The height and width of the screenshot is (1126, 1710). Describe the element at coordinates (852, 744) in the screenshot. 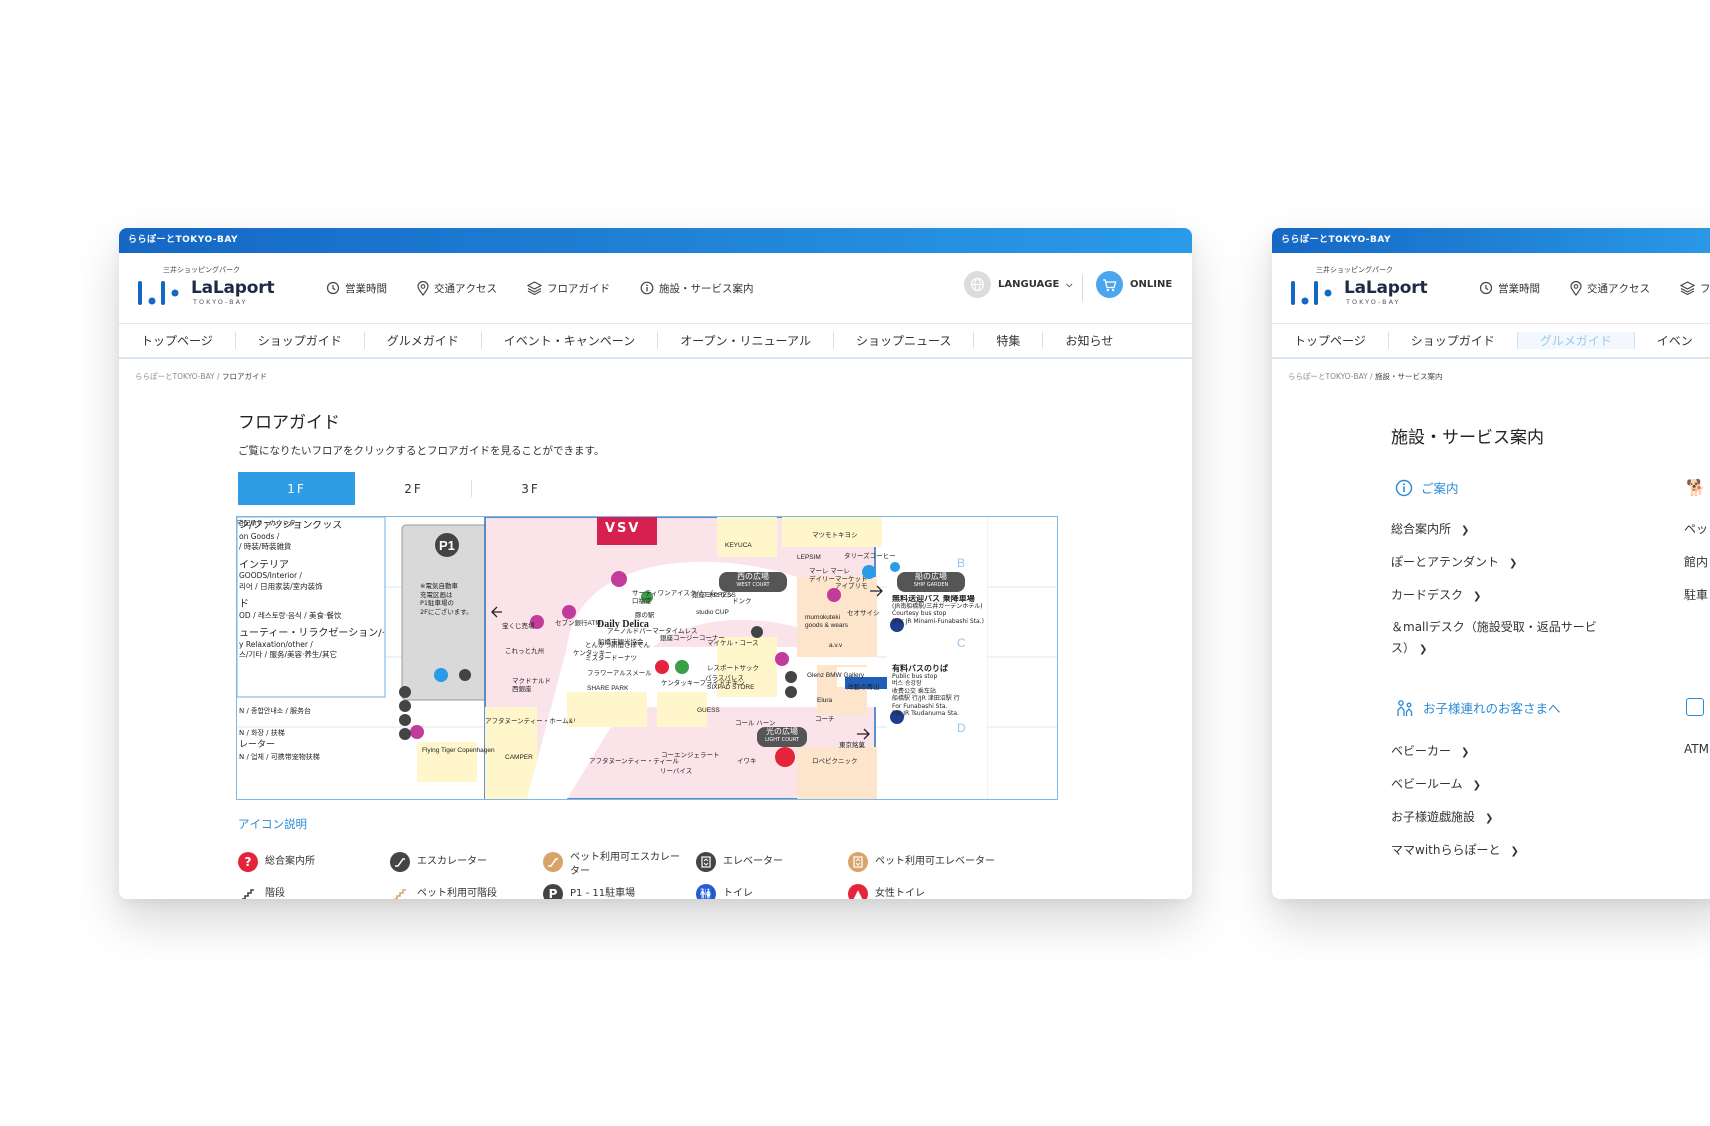

I see `store-label: 東京銘菓` at that location.